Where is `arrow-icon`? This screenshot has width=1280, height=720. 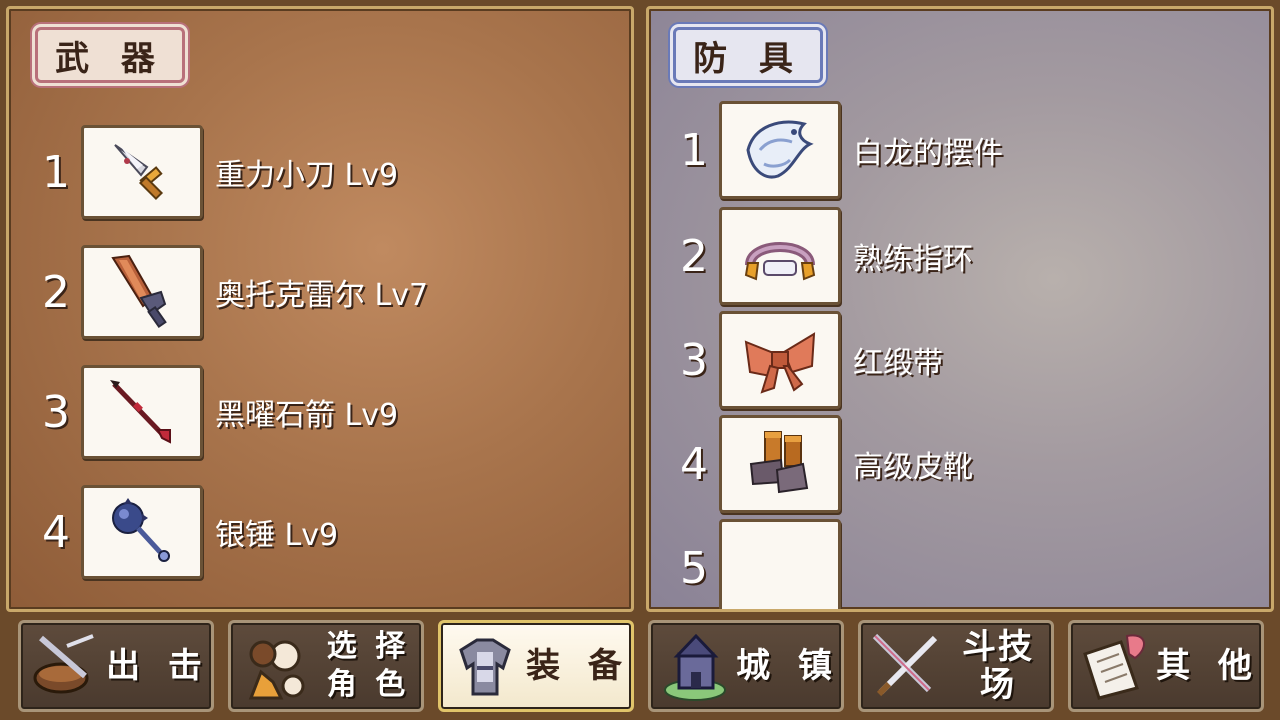 arrow-icon is located at coordinates (140, 412).